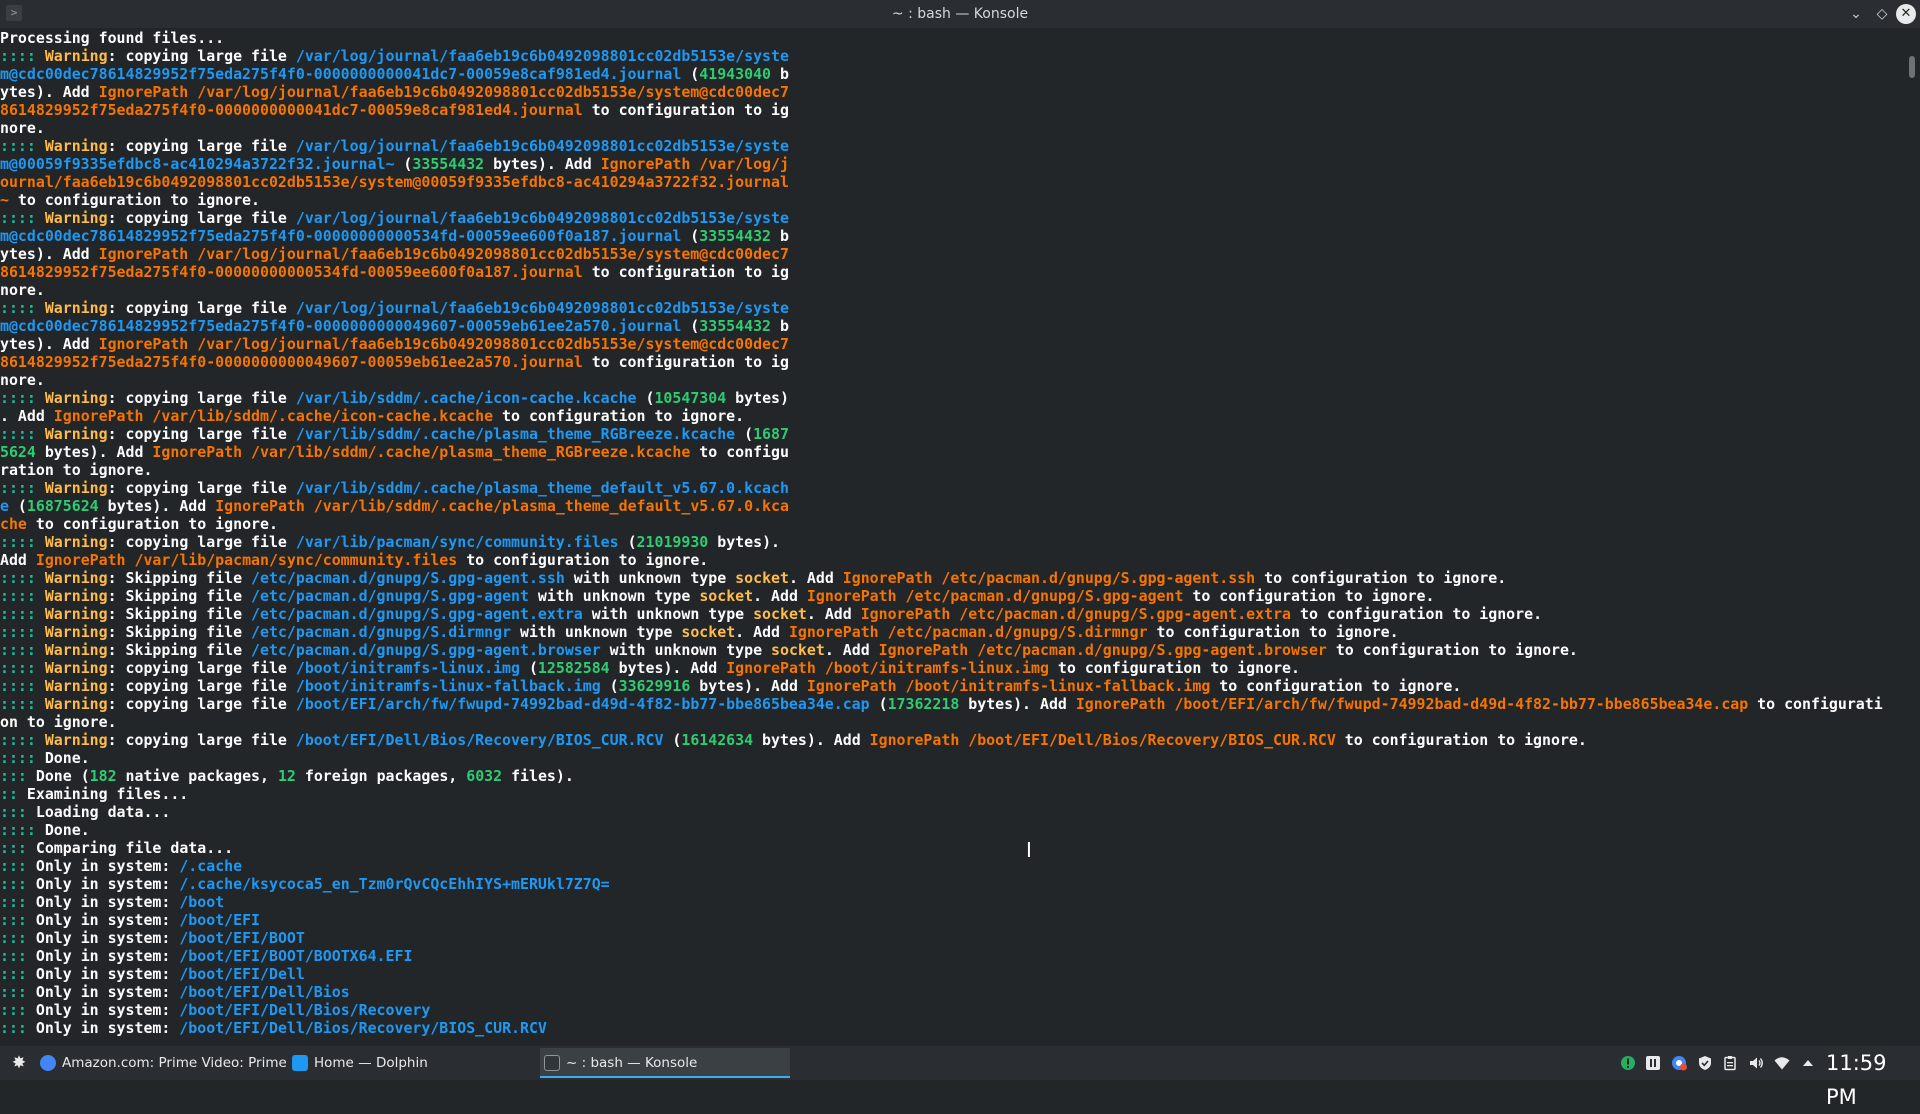 The image size is (1920, 1114). Describe the element at coordinates (1029, 850) in the screenshot. I see `text-cursor-icon: I` at that location.